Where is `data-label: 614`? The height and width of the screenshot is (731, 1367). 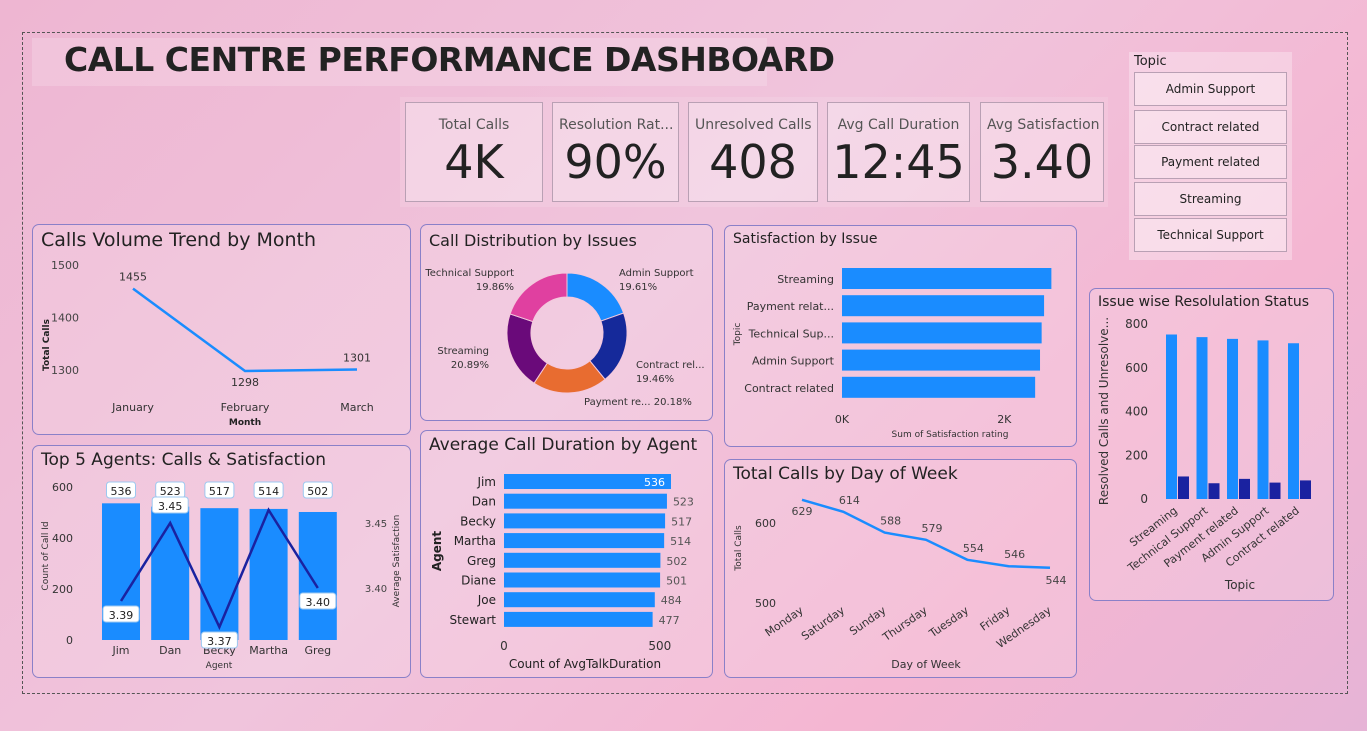
data-label: 614 is located at coordinates (849, 500).